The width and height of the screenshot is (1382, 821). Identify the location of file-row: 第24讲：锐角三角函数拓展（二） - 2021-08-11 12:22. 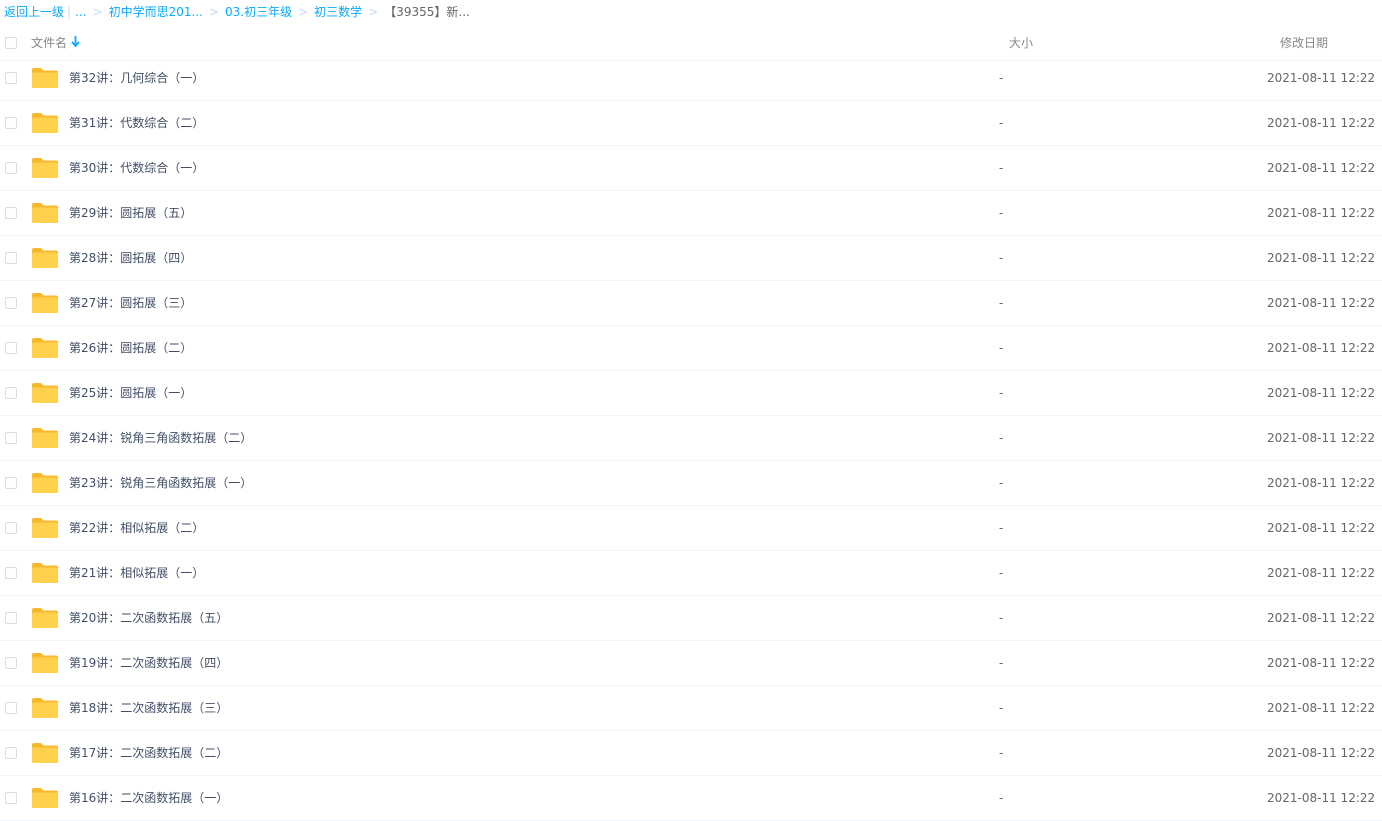
(691, 438).